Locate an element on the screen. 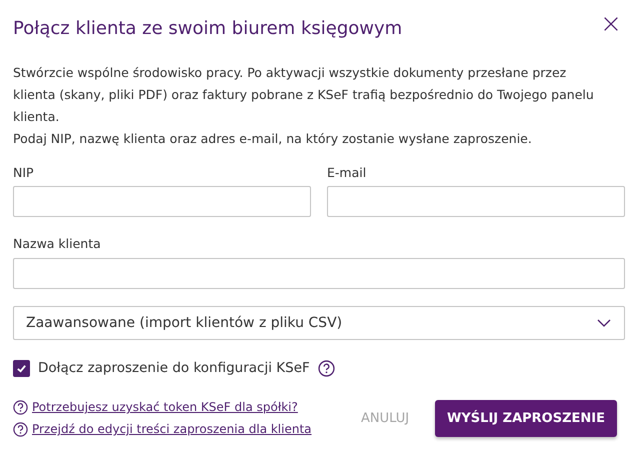 Image resolution: width=638 pixels, height=450 pixels. caret-icon is located at coordinates (604, 323).